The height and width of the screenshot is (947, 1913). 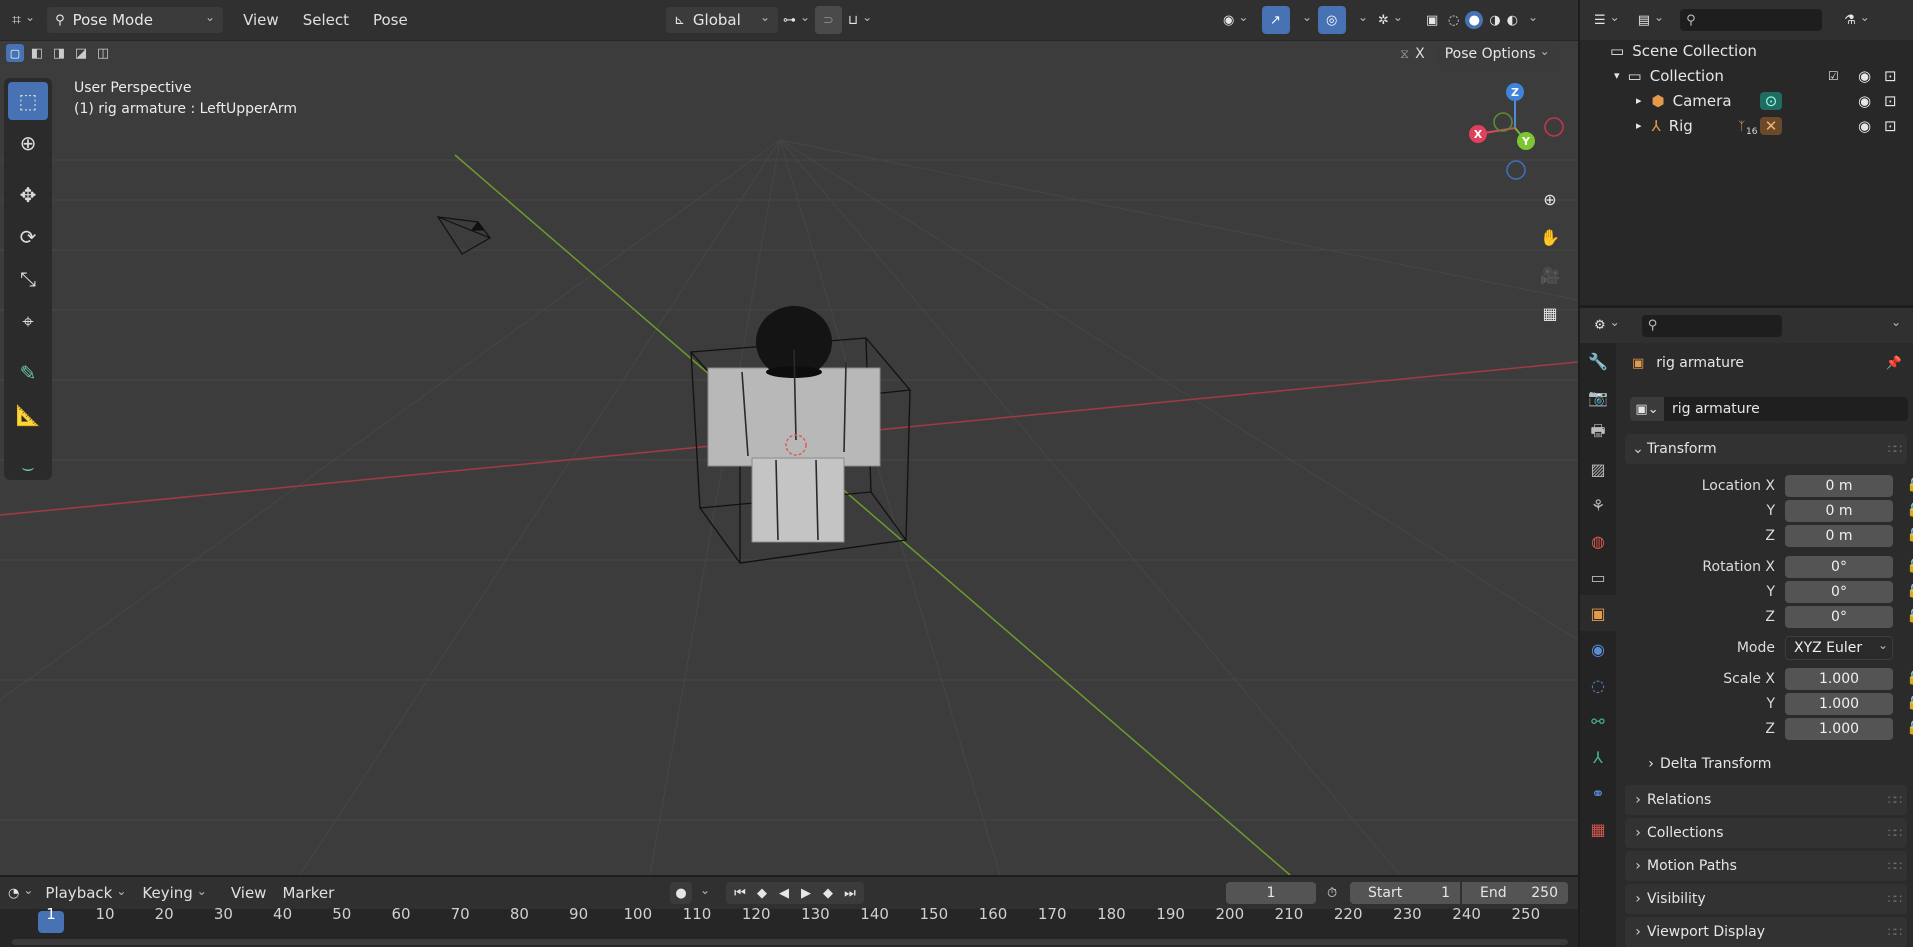 What do you see at coordinates (1839, 485) in the screenshot?
I see `location-x-field: 0 m` at bounding box center [1839, 485].